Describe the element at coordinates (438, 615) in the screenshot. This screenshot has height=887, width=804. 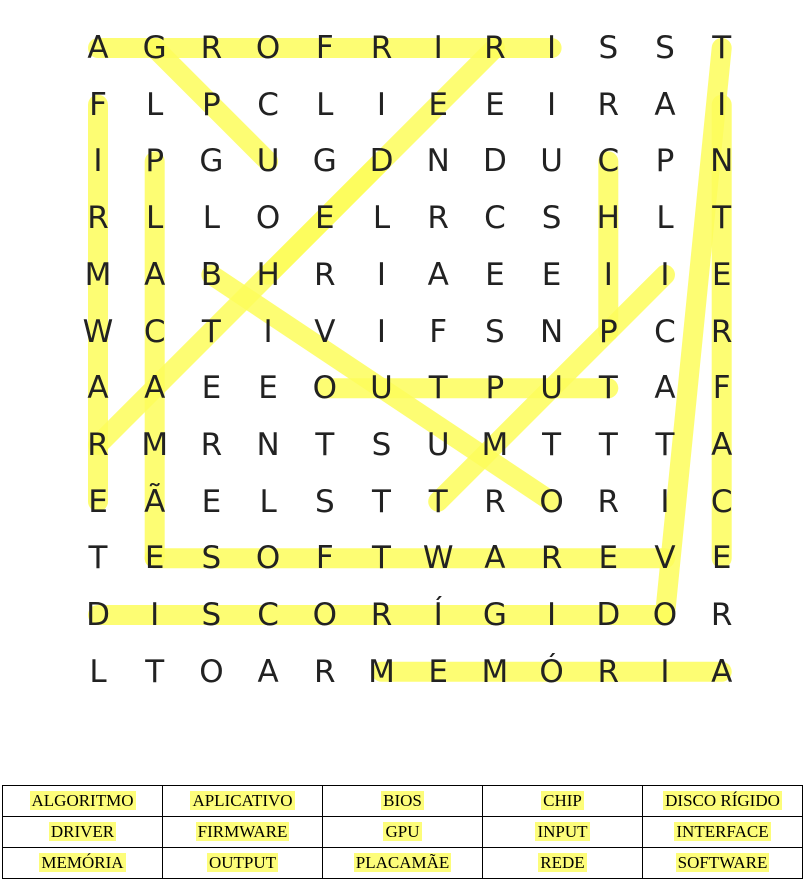
I see `grid-letter: Í` at that location.